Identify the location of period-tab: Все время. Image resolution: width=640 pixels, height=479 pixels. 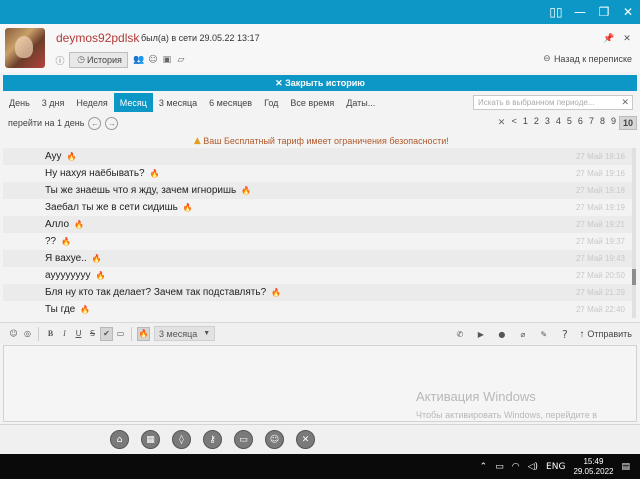
(312, 102).